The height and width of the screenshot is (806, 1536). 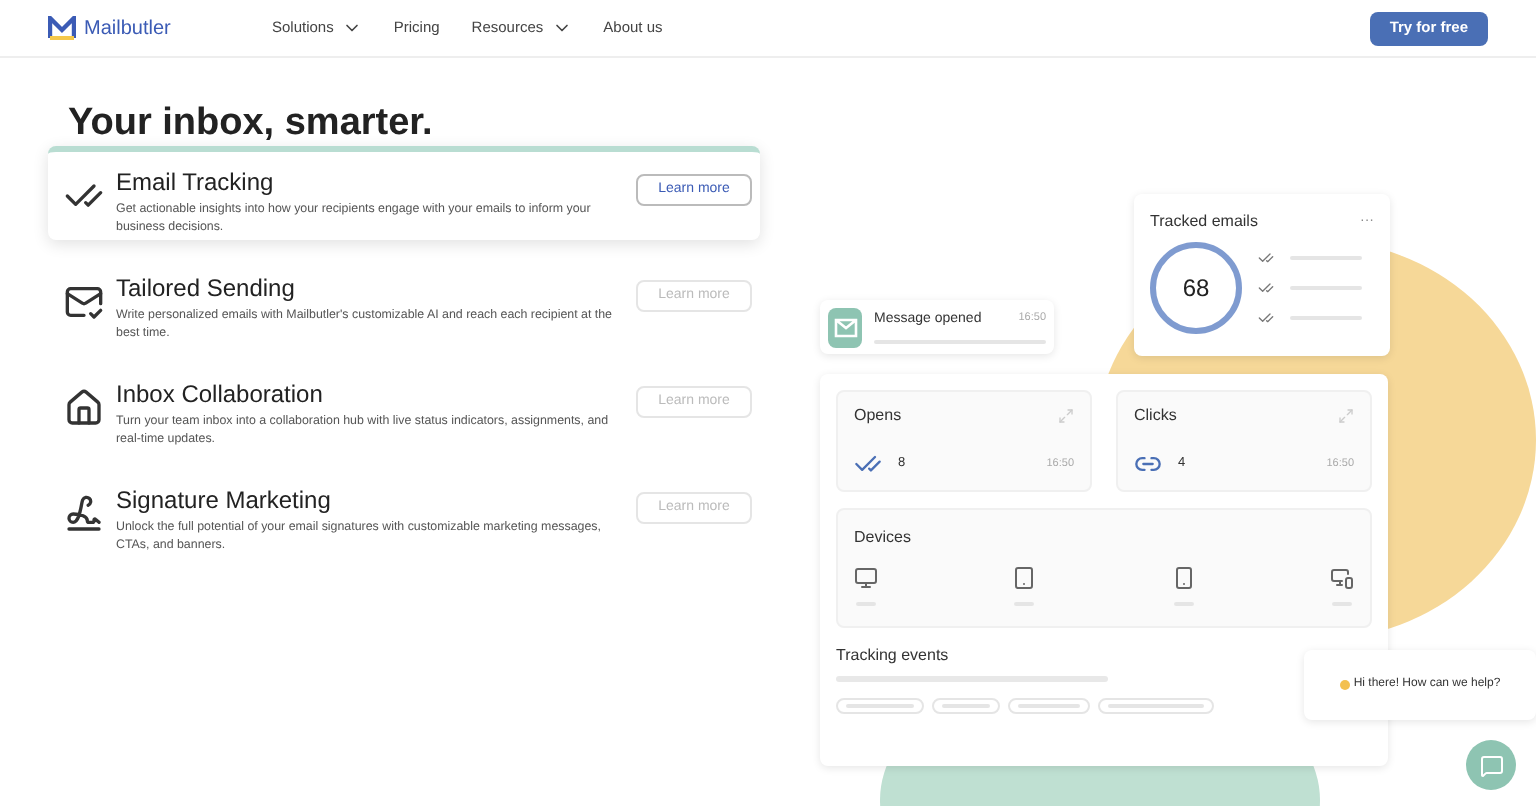 I want to click on tablet-icon, so click(x=1024, y=578).